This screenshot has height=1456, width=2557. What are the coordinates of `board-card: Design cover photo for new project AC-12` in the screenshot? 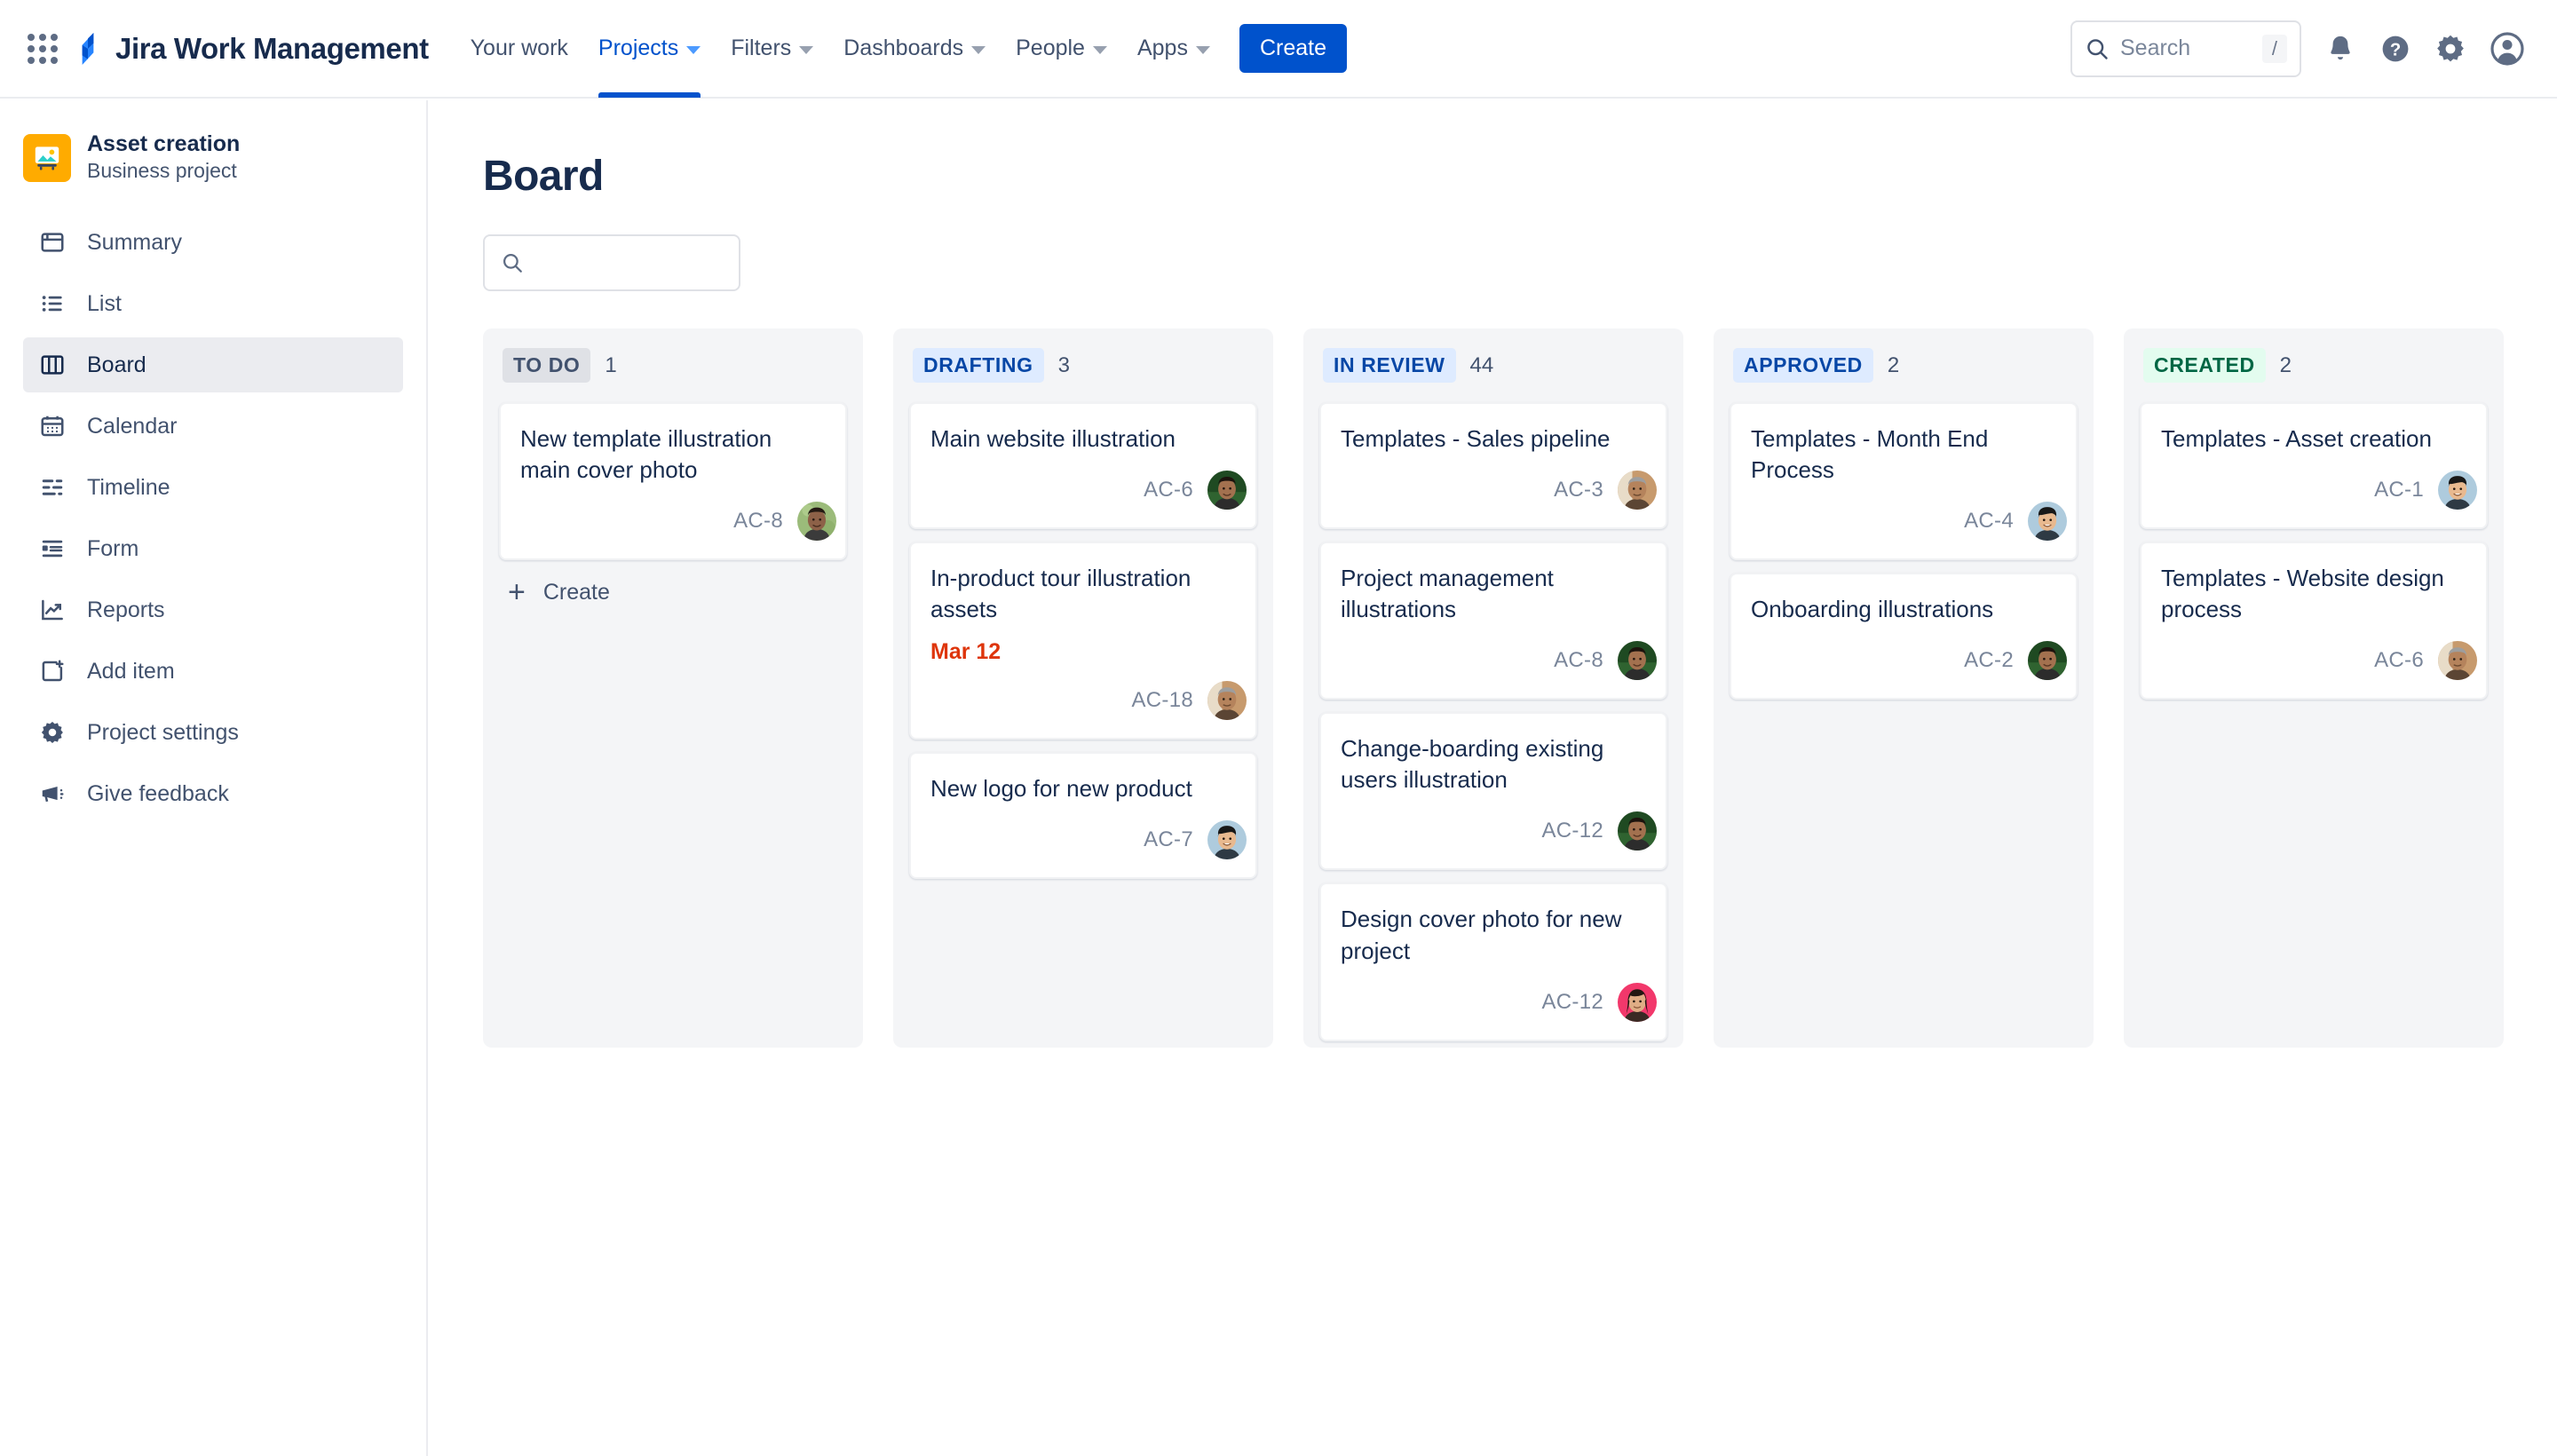 It's located at (1493, 962).